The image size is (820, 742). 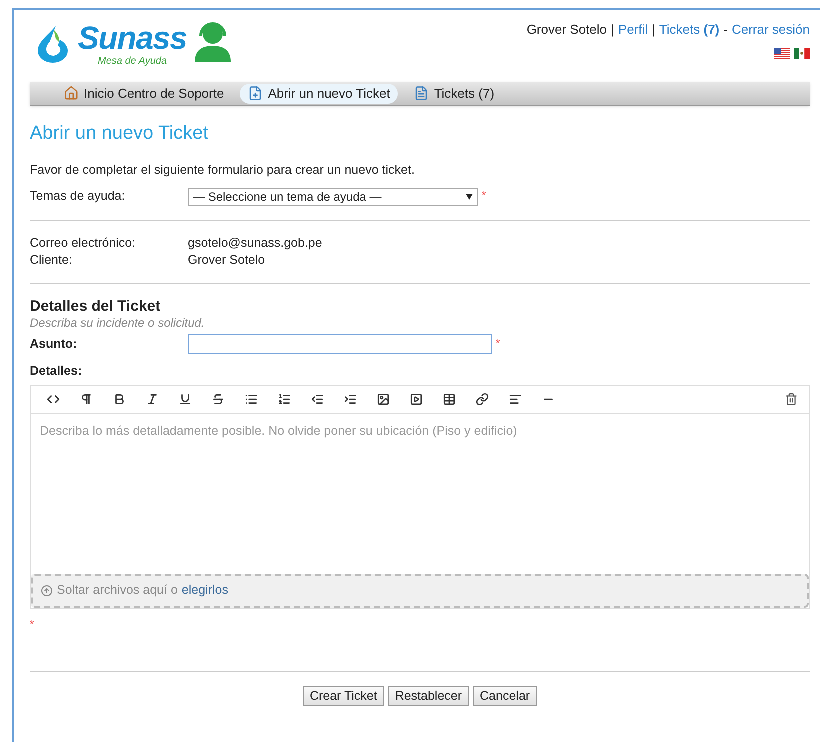 I want to click on header-link: Perfil, so click(x=633, y=30).